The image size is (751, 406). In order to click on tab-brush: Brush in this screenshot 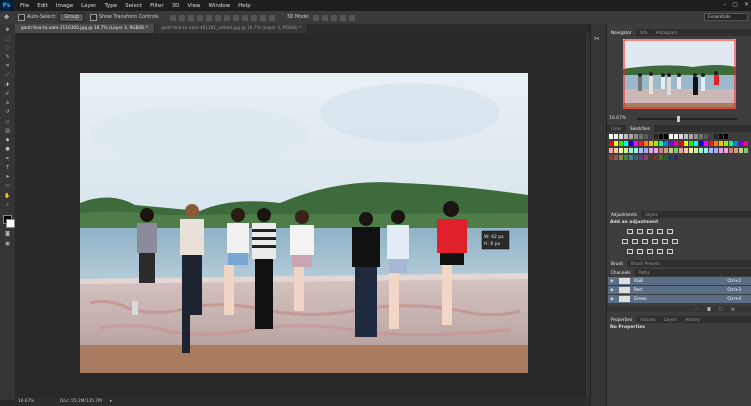, I will do `click(617, 263)`.